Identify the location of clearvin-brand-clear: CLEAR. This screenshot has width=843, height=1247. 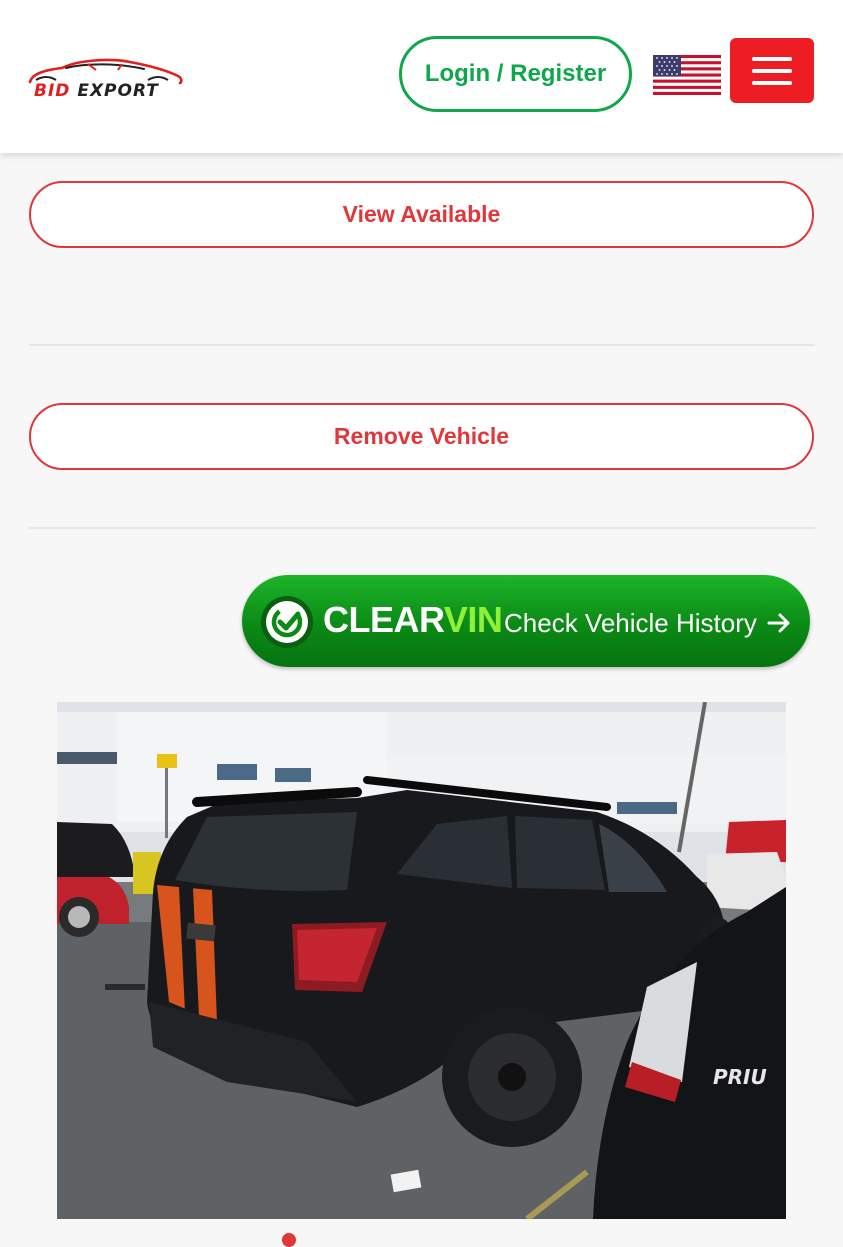
(383, 619).